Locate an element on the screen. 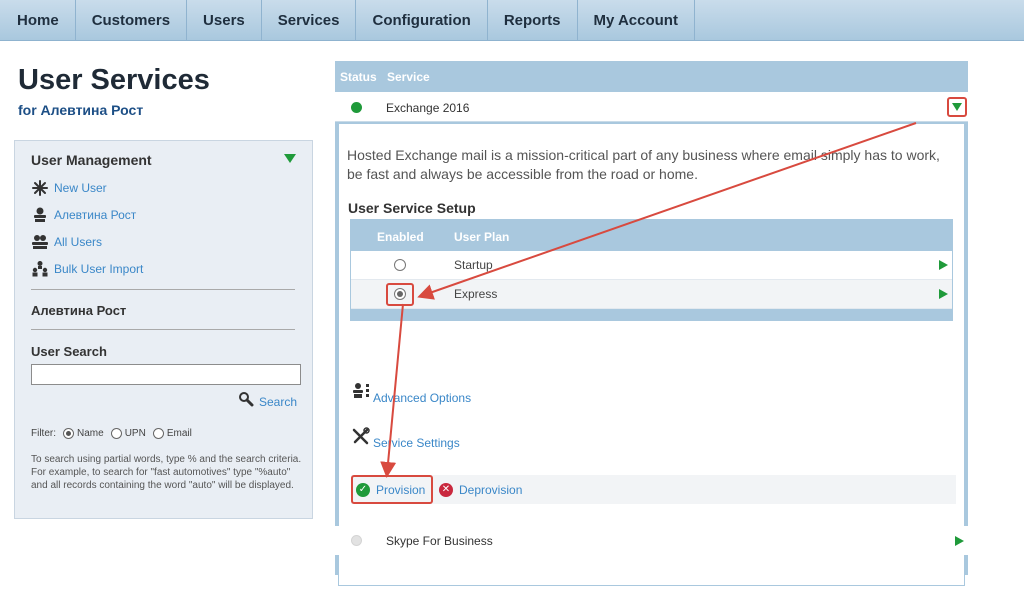 The width and height of the screenshot is (1024, 591). user-service-setup-title: User Service Setup is located at coordinates (412, 208).